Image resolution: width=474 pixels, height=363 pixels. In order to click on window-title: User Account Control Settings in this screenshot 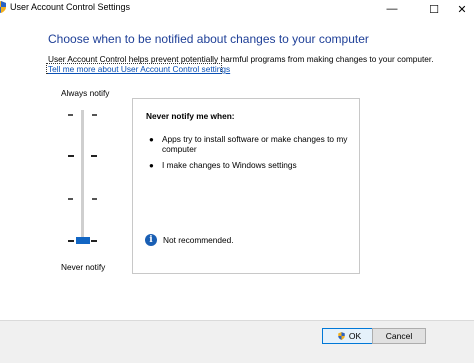, I will do `click(70, 7)`.